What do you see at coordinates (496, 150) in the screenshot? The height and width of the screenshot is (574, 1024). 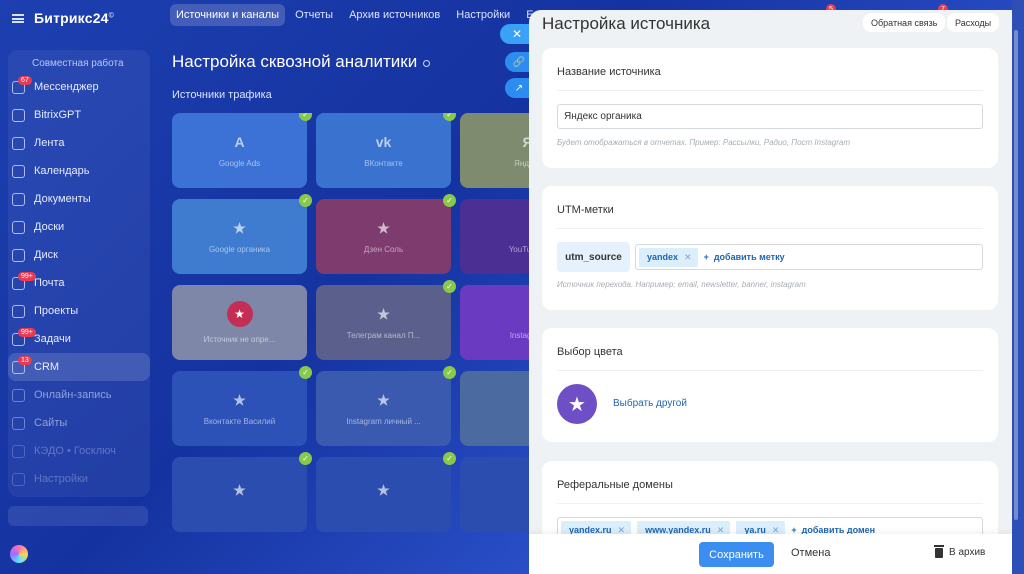 I see `source-tile: ЯЯндекс✓` at bounding box center [496, 150].